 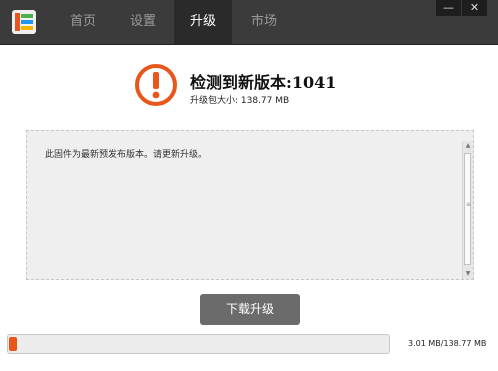 What do you see at coordinates (240, 101) in the screenshot?
I see `package-size-label: 升级包大小: 138.77 MB` at bounding box center [240, 101].